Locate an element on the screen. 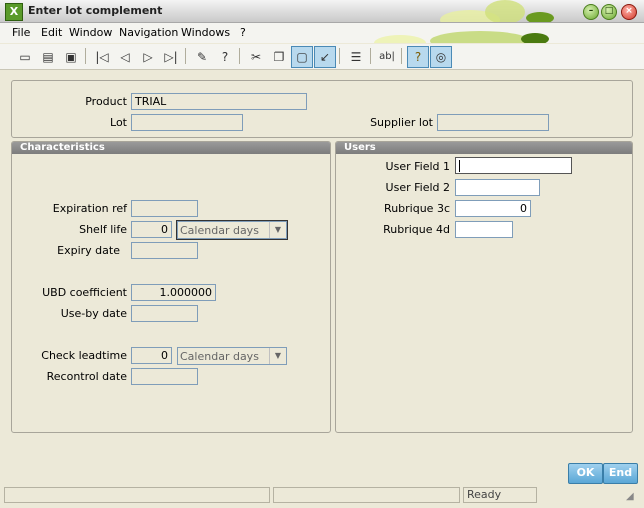 This screenshot has height=508, width=644. ubd-coefficient-field: 1.000000 is located at coordinates (173, 292).